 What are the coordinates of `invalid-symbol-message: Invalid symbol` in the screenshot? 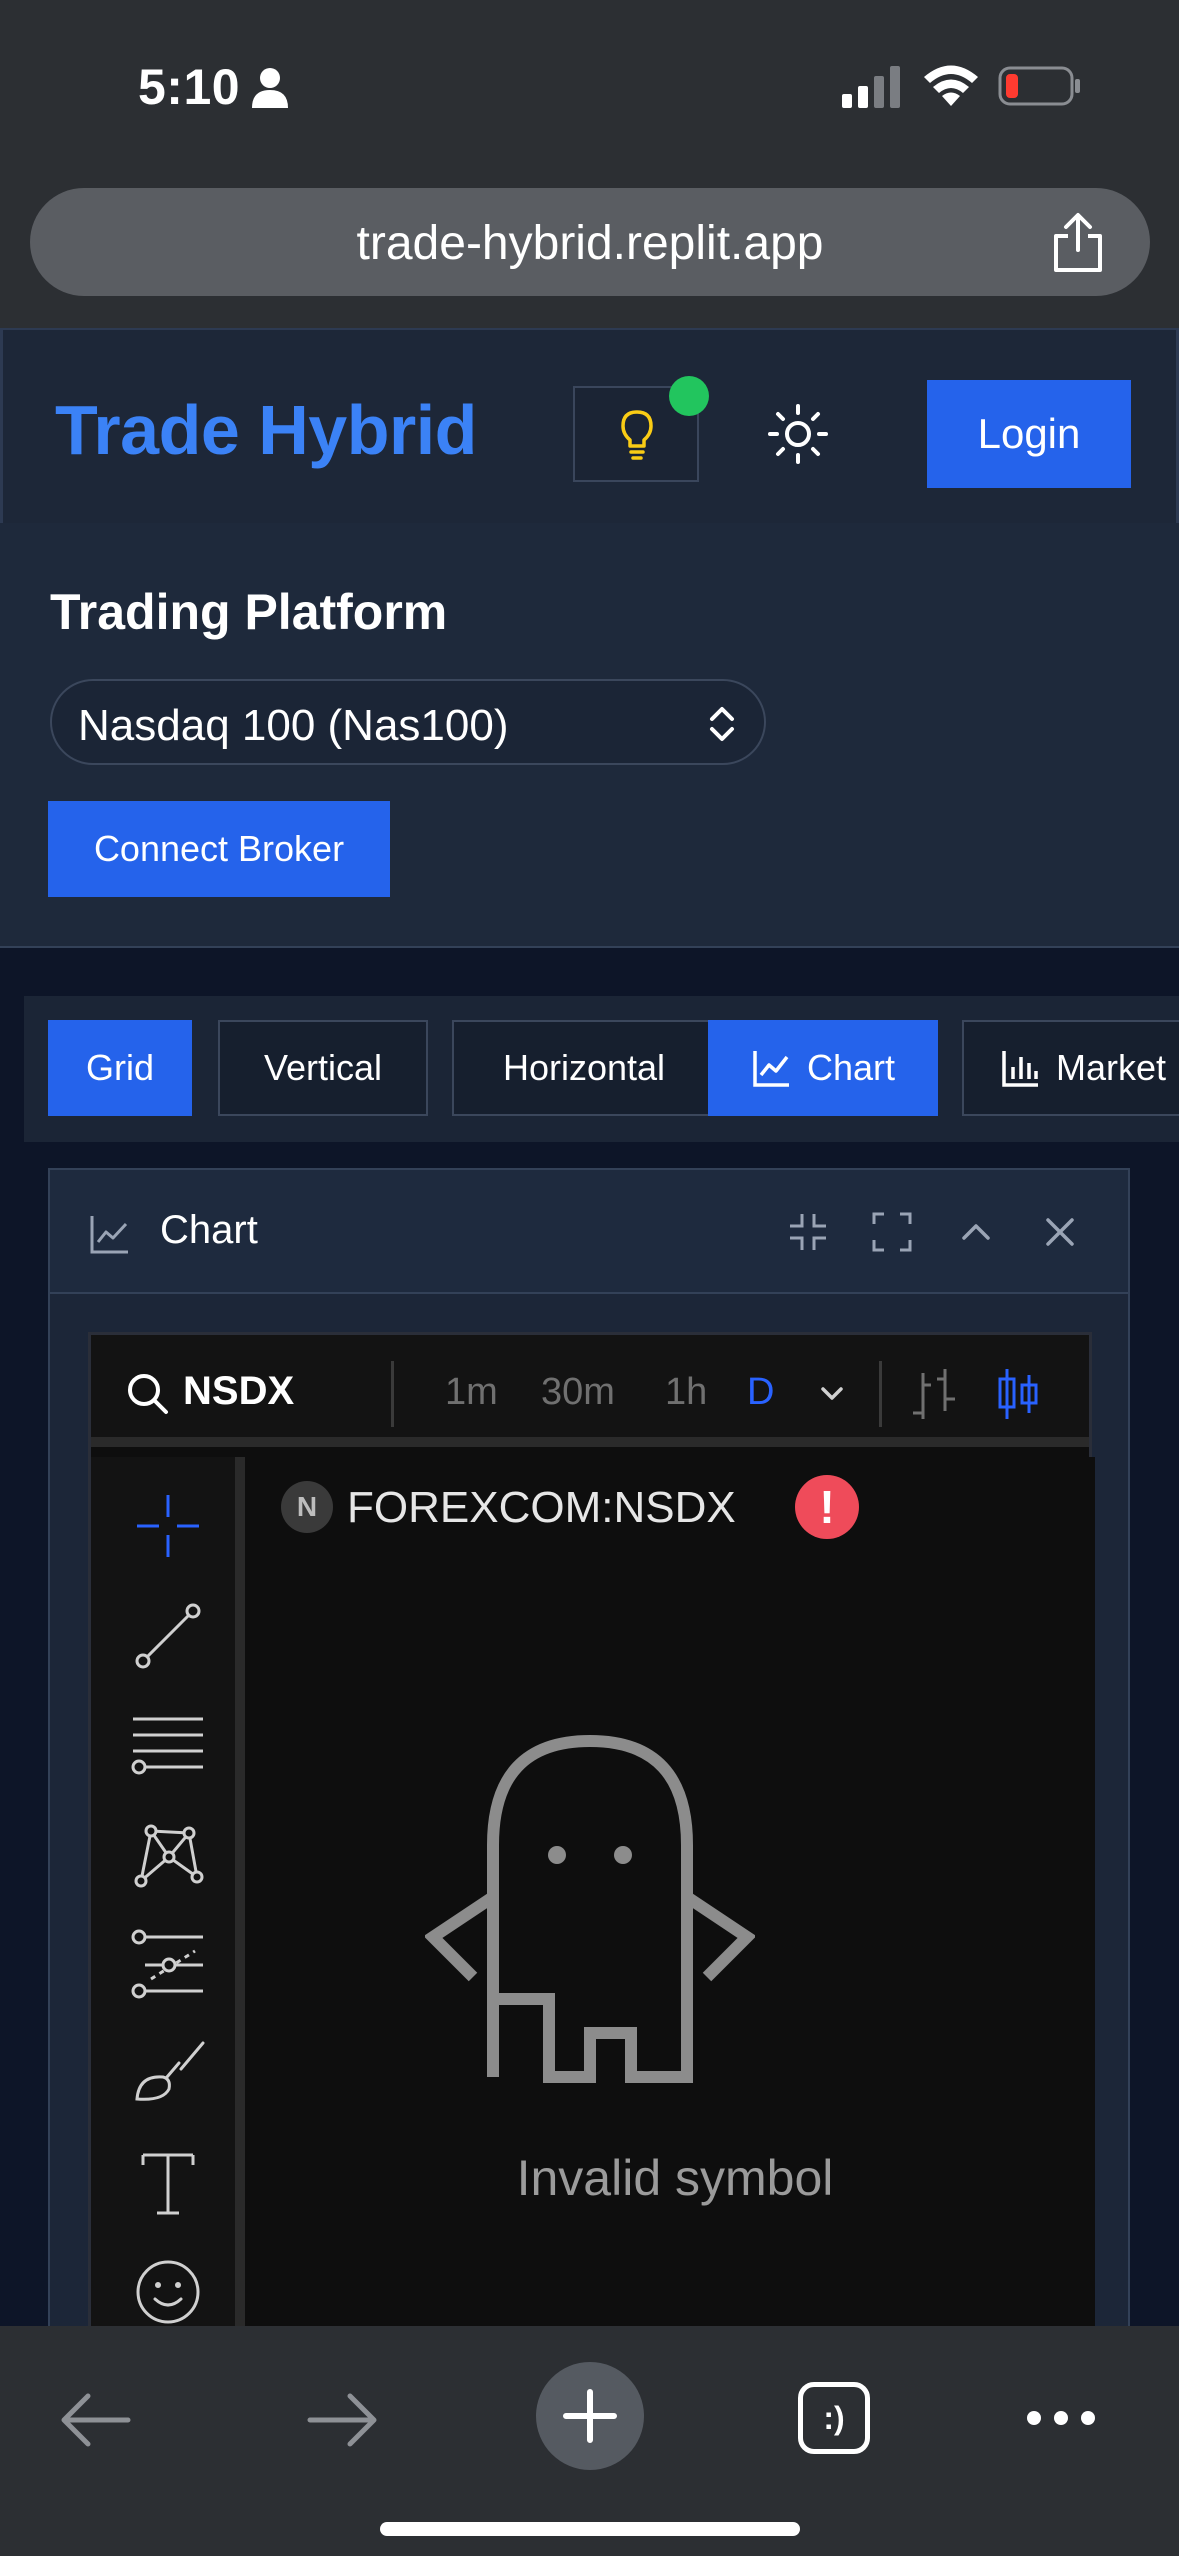 It's located at (675, 2178).